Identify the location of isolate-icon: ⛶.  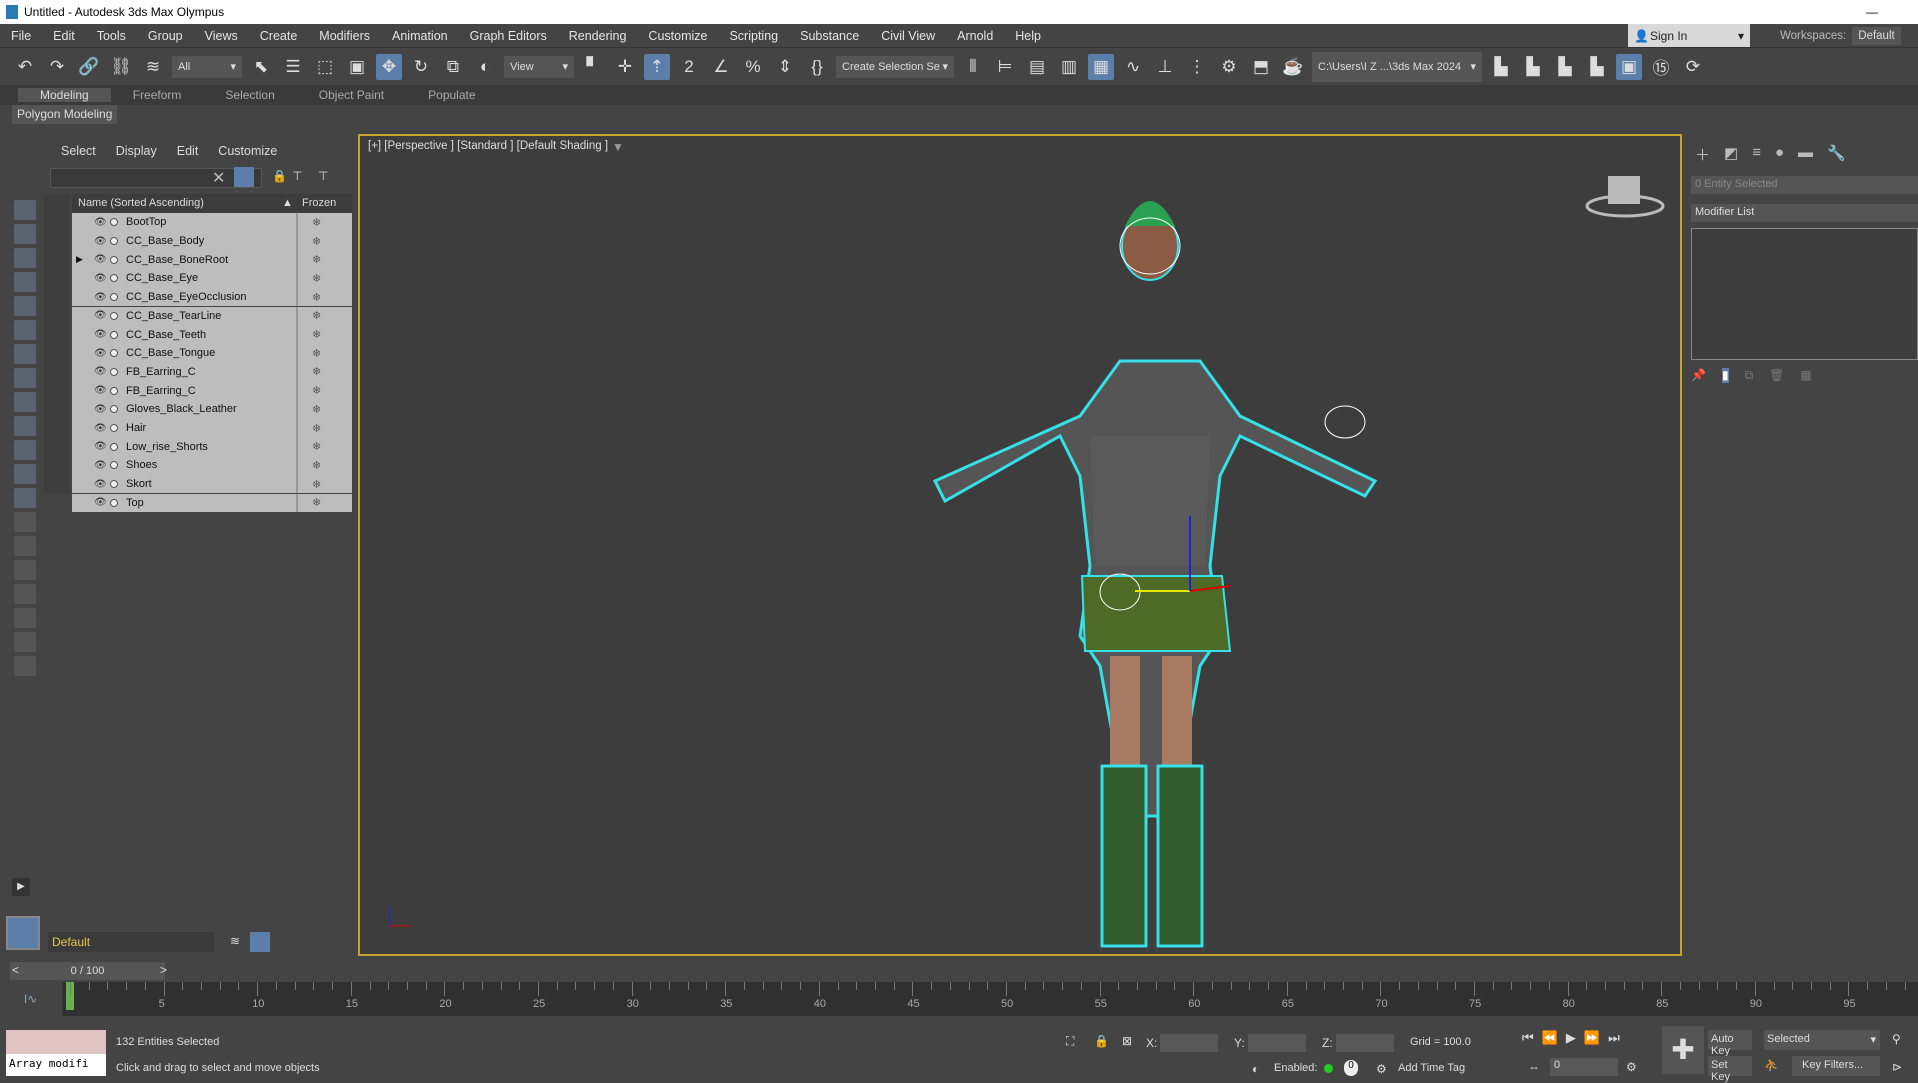
(1070, 1041).